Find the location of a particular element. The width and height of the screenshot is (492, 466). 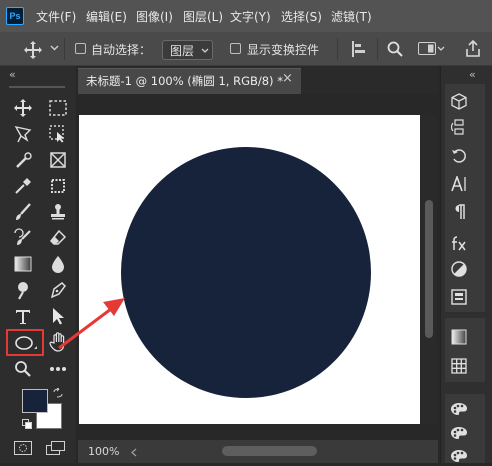

document-tab-title: 未标题-1 @ 100% (椭圆 1, RGB/8) * is located at coordinates (184, 81).